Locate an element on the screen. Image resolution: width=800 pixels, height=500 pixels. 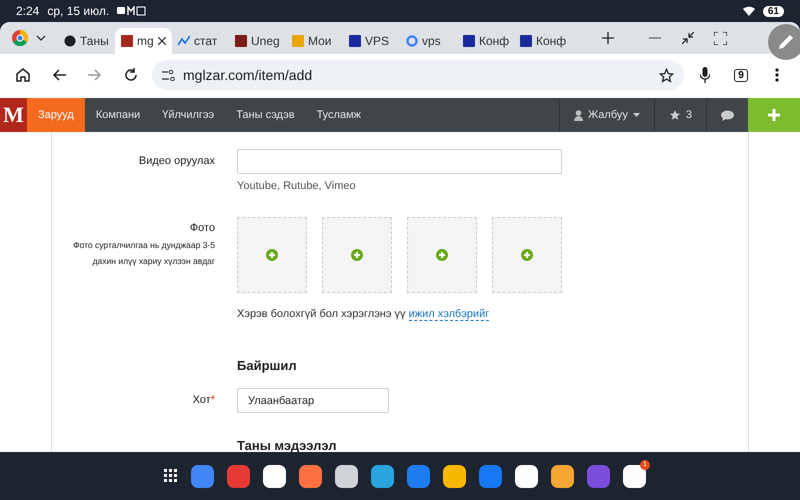
nav-item: Тусламж is located at coordinates (339, 115).